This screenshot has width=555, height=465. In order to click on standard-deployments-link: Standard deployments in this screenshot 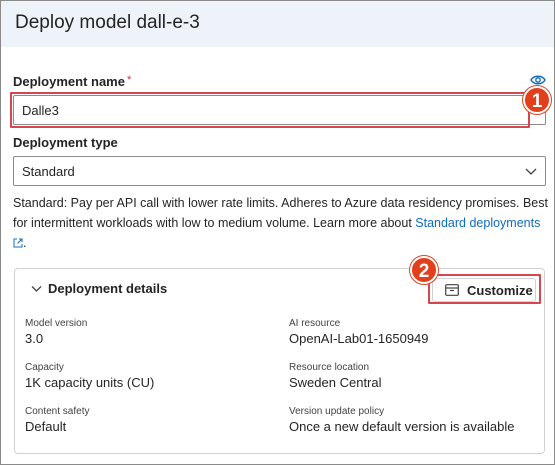, I will do `click(477, 223)`.